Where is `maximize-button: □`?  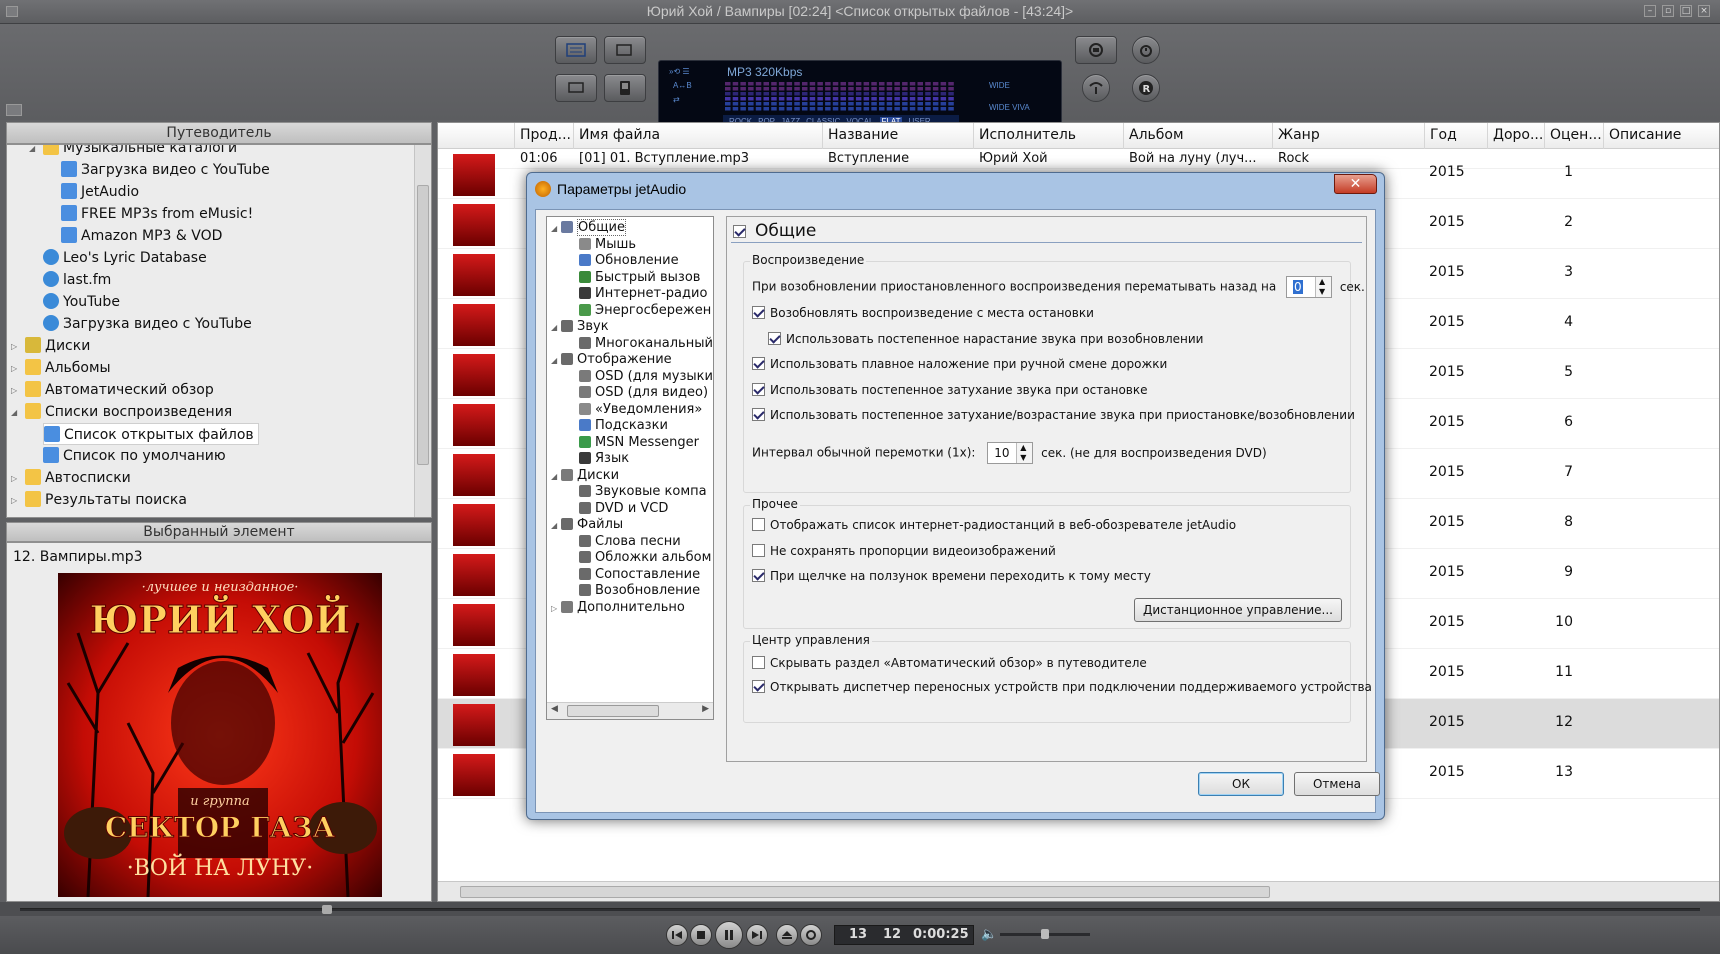
maximize-button: □ is located at coordinates (1686, 11).